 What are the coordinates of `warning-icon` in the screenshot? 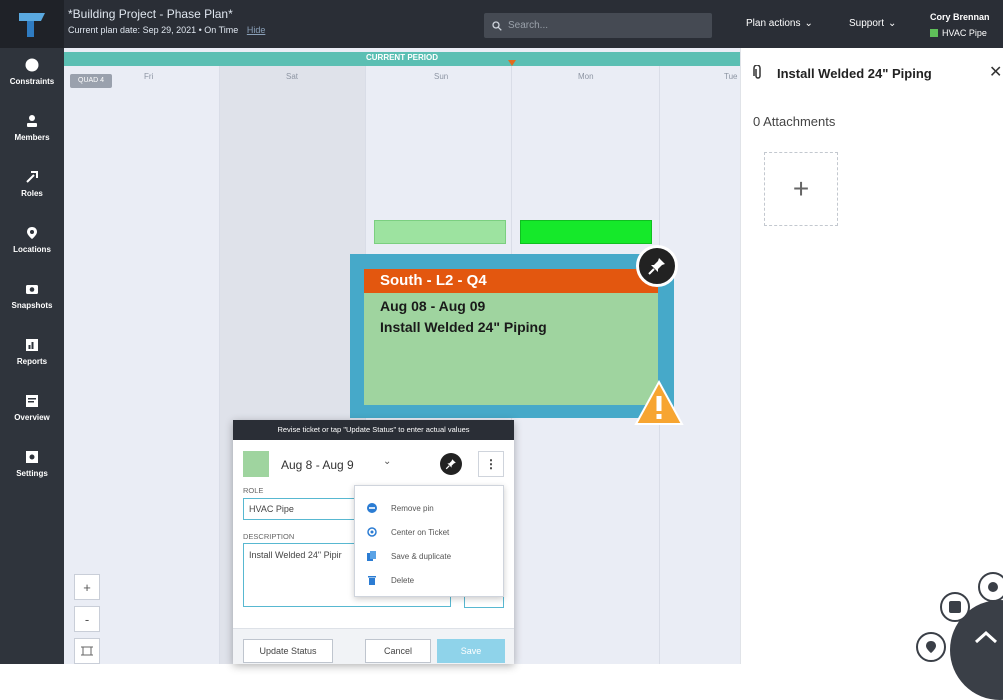 It's located at (659, 405).